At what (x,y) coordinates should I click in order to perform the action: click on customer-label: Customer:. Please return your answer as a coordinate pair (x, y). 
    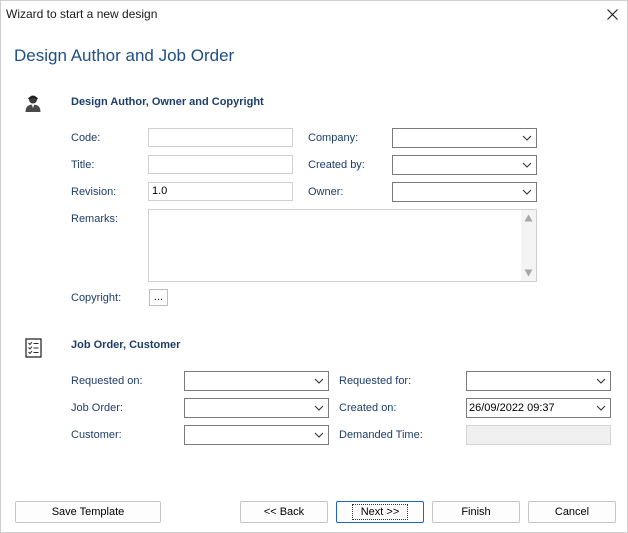
    Looking at the image, I should click on (96, 435).